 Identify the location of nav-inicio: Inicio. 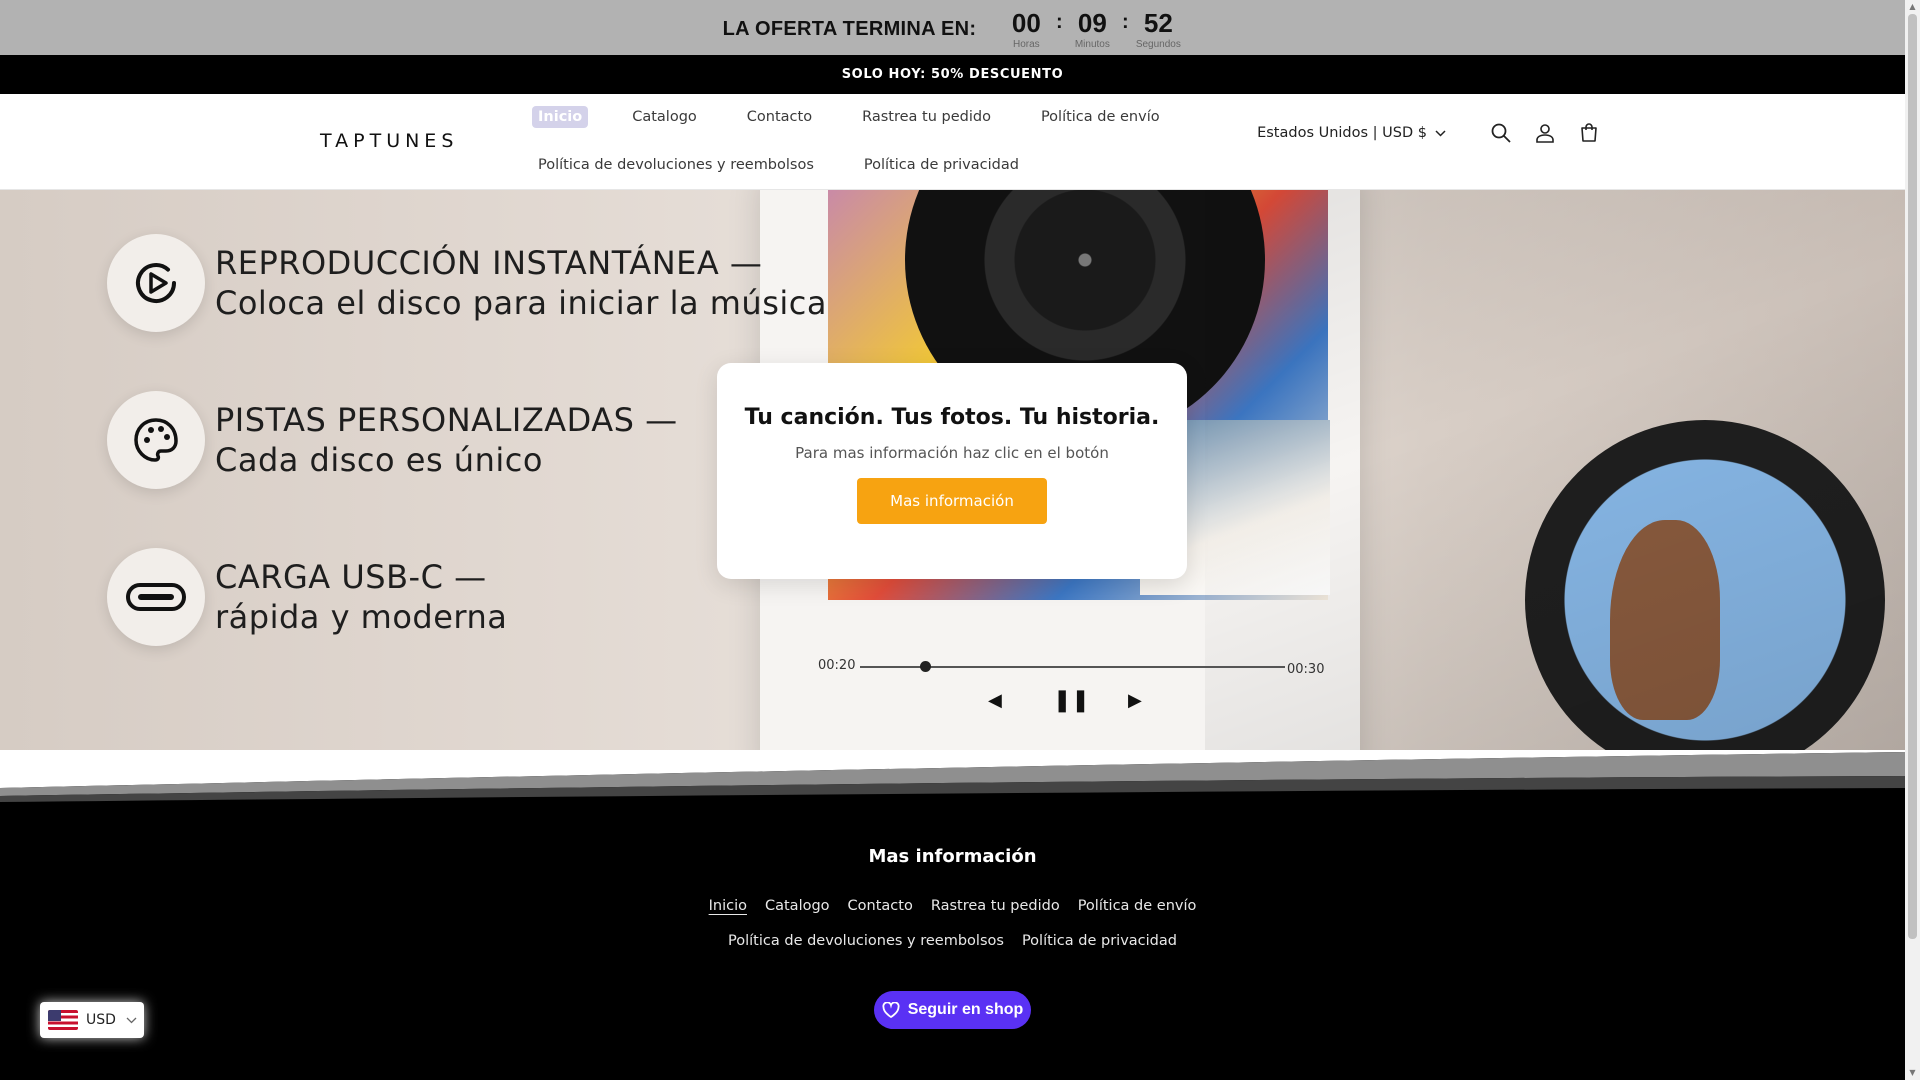
(560, 117).